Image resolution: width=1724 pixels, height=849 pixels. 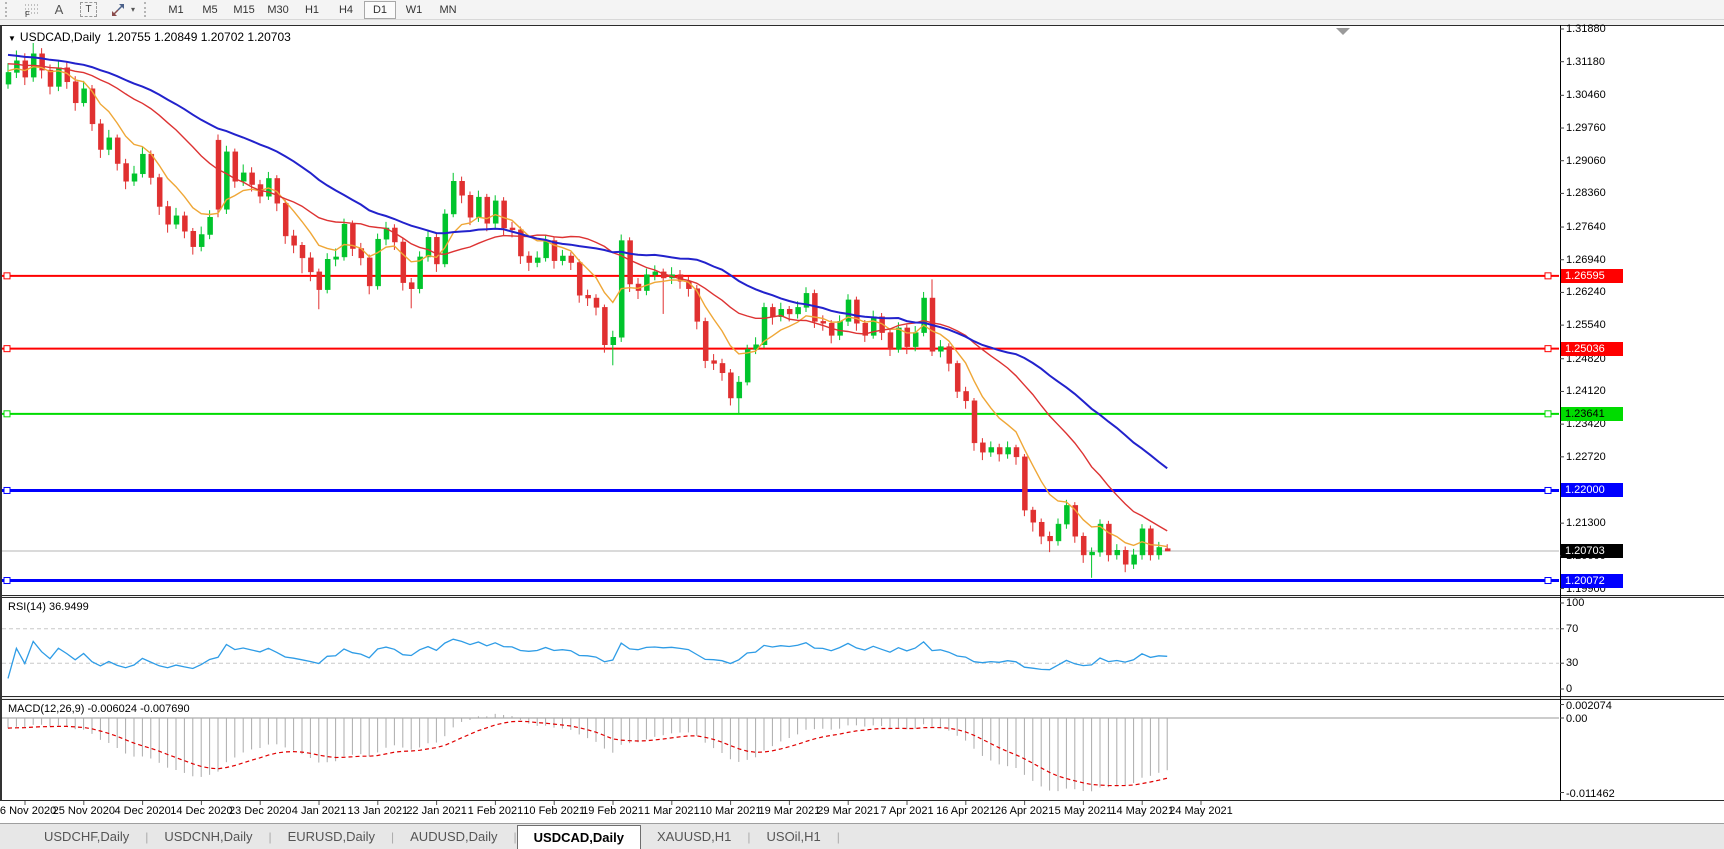 I want to click on hline-price-label: 1.22000, so click(x=1592, y=490).